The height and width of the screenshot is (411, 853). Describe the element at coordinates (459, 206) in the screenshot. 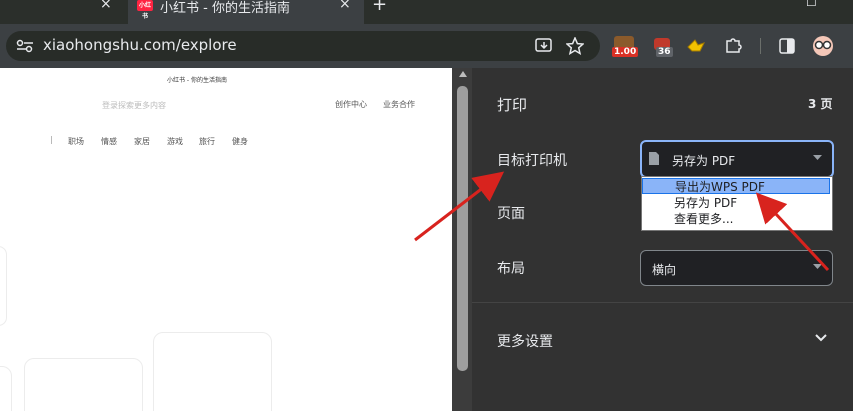

I see `arrow-to-destination` at that location.